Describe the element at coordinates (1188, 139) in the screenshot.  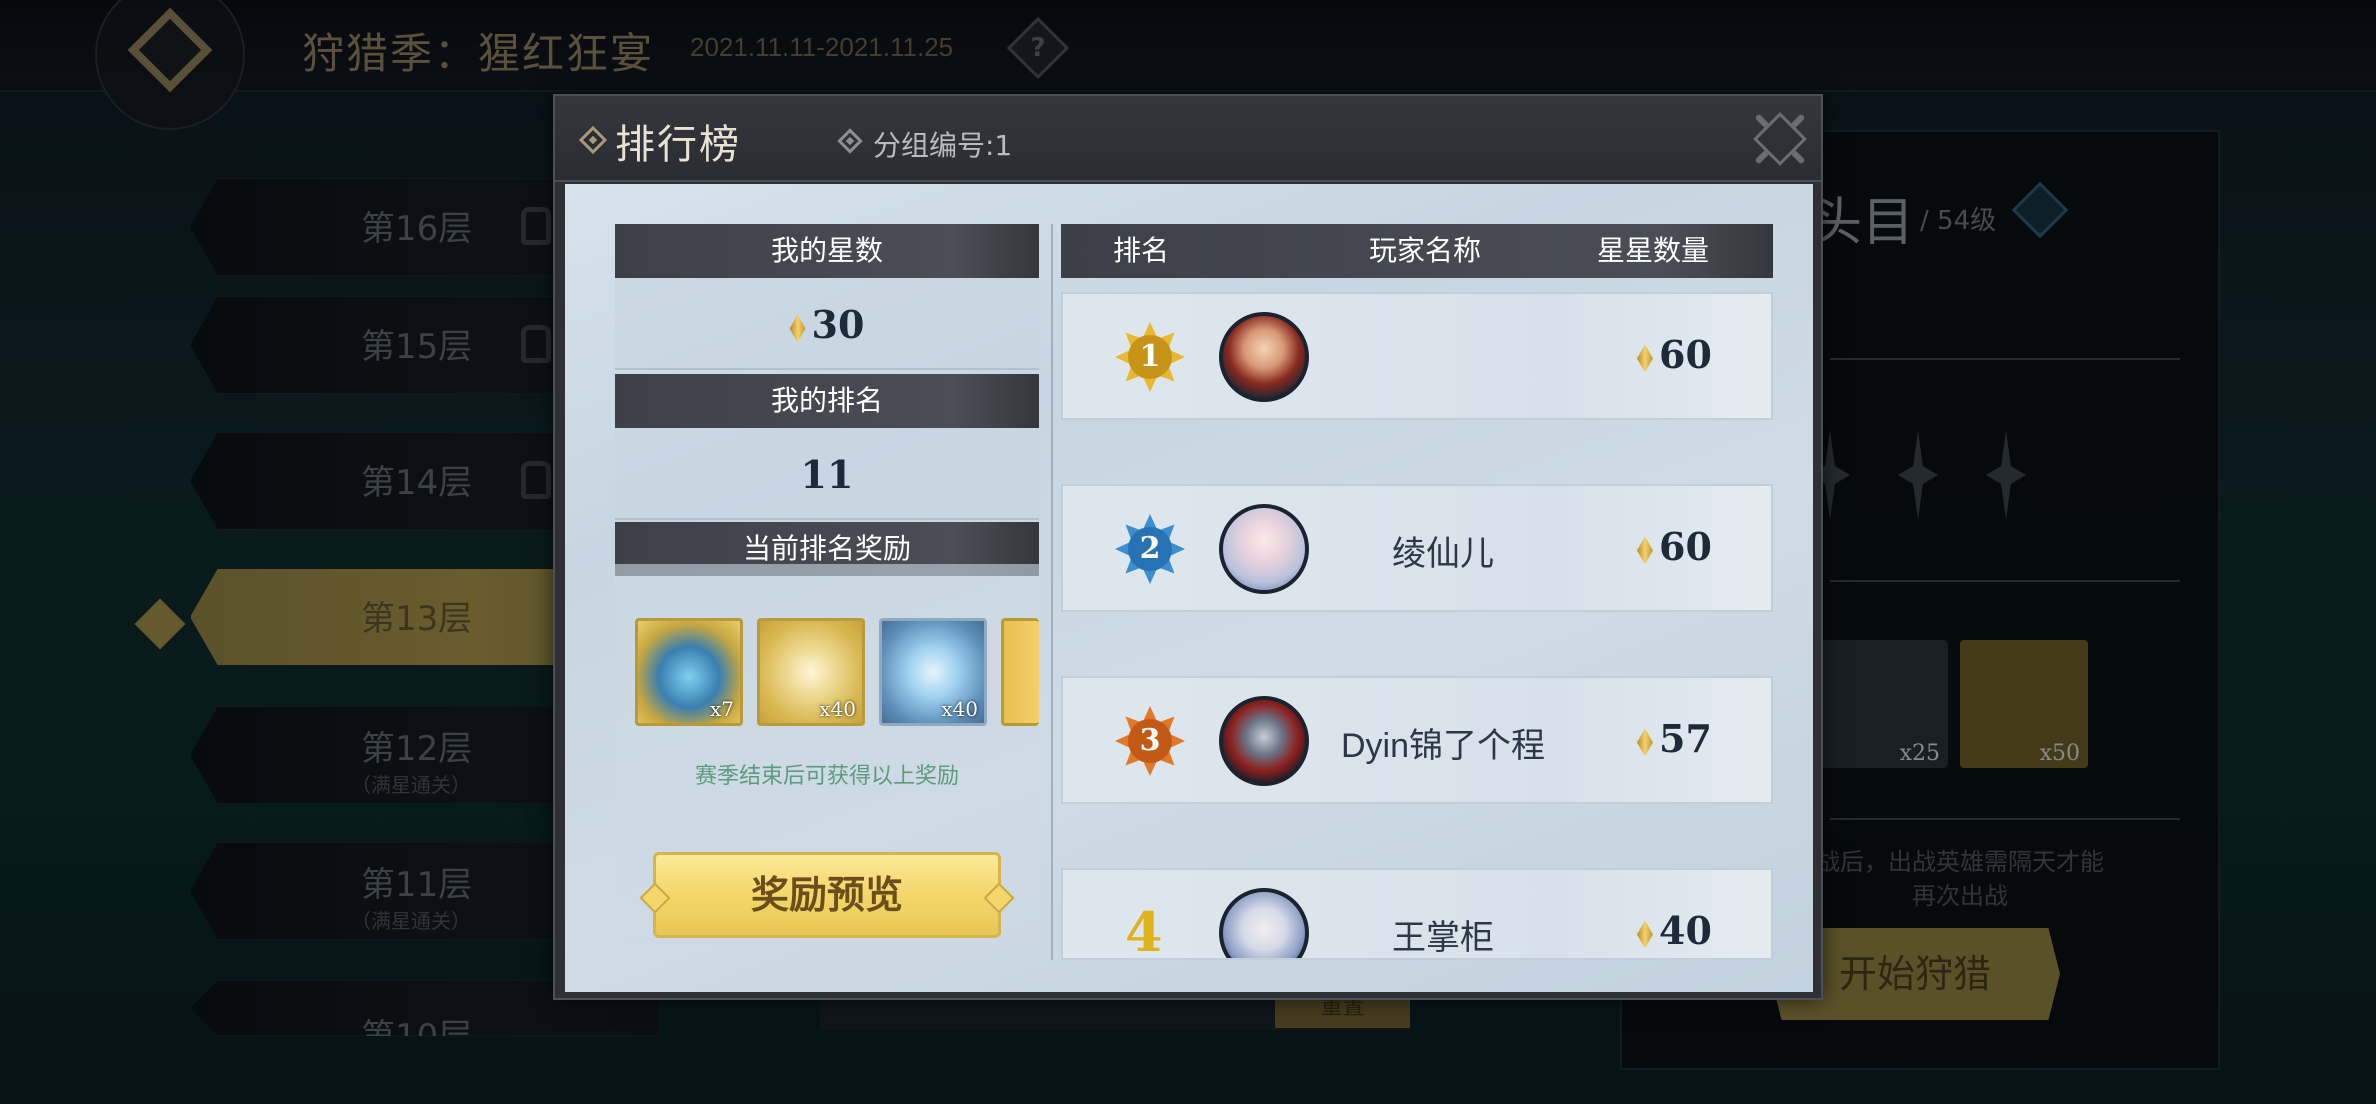
I see `modal-header: 排行榜 分组编号:1` at that location.